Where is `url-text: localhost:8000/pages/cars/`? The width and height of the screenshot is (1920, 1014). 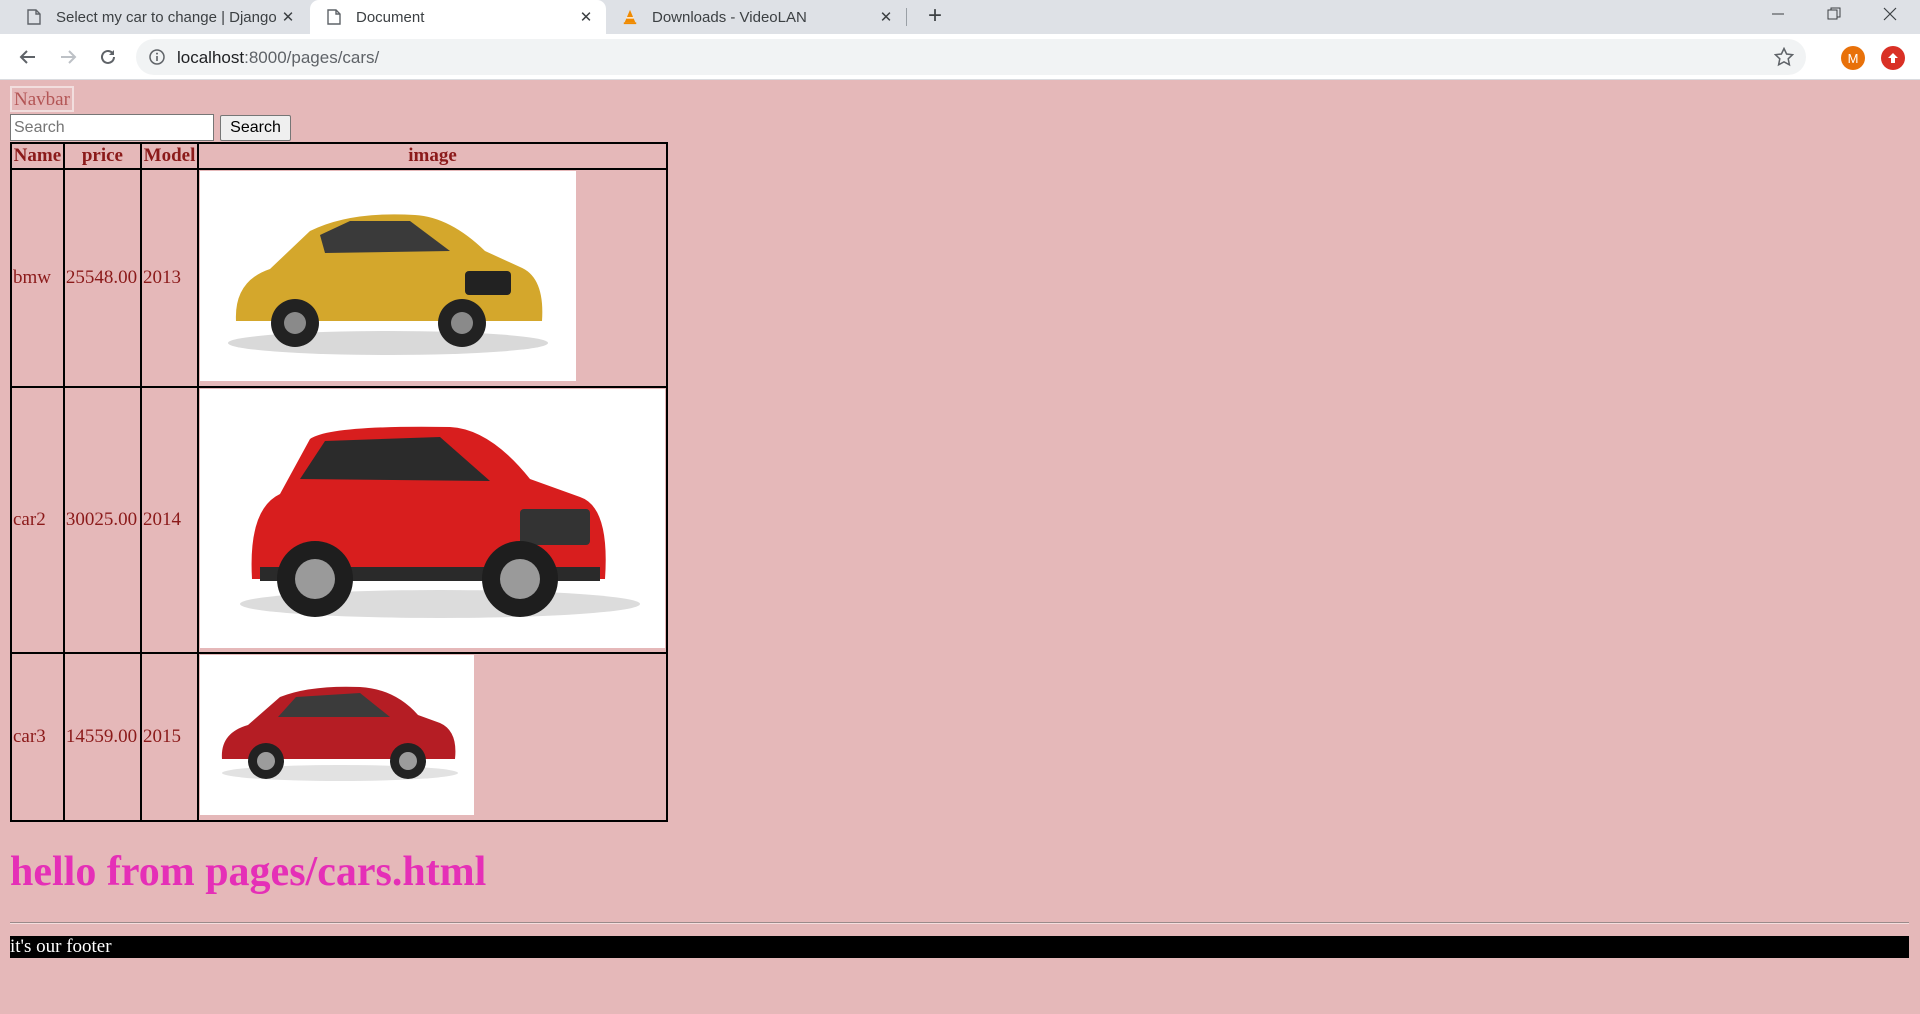 url-text: localhost:8000/pages/cars/ is located at coordinates (278, 58).